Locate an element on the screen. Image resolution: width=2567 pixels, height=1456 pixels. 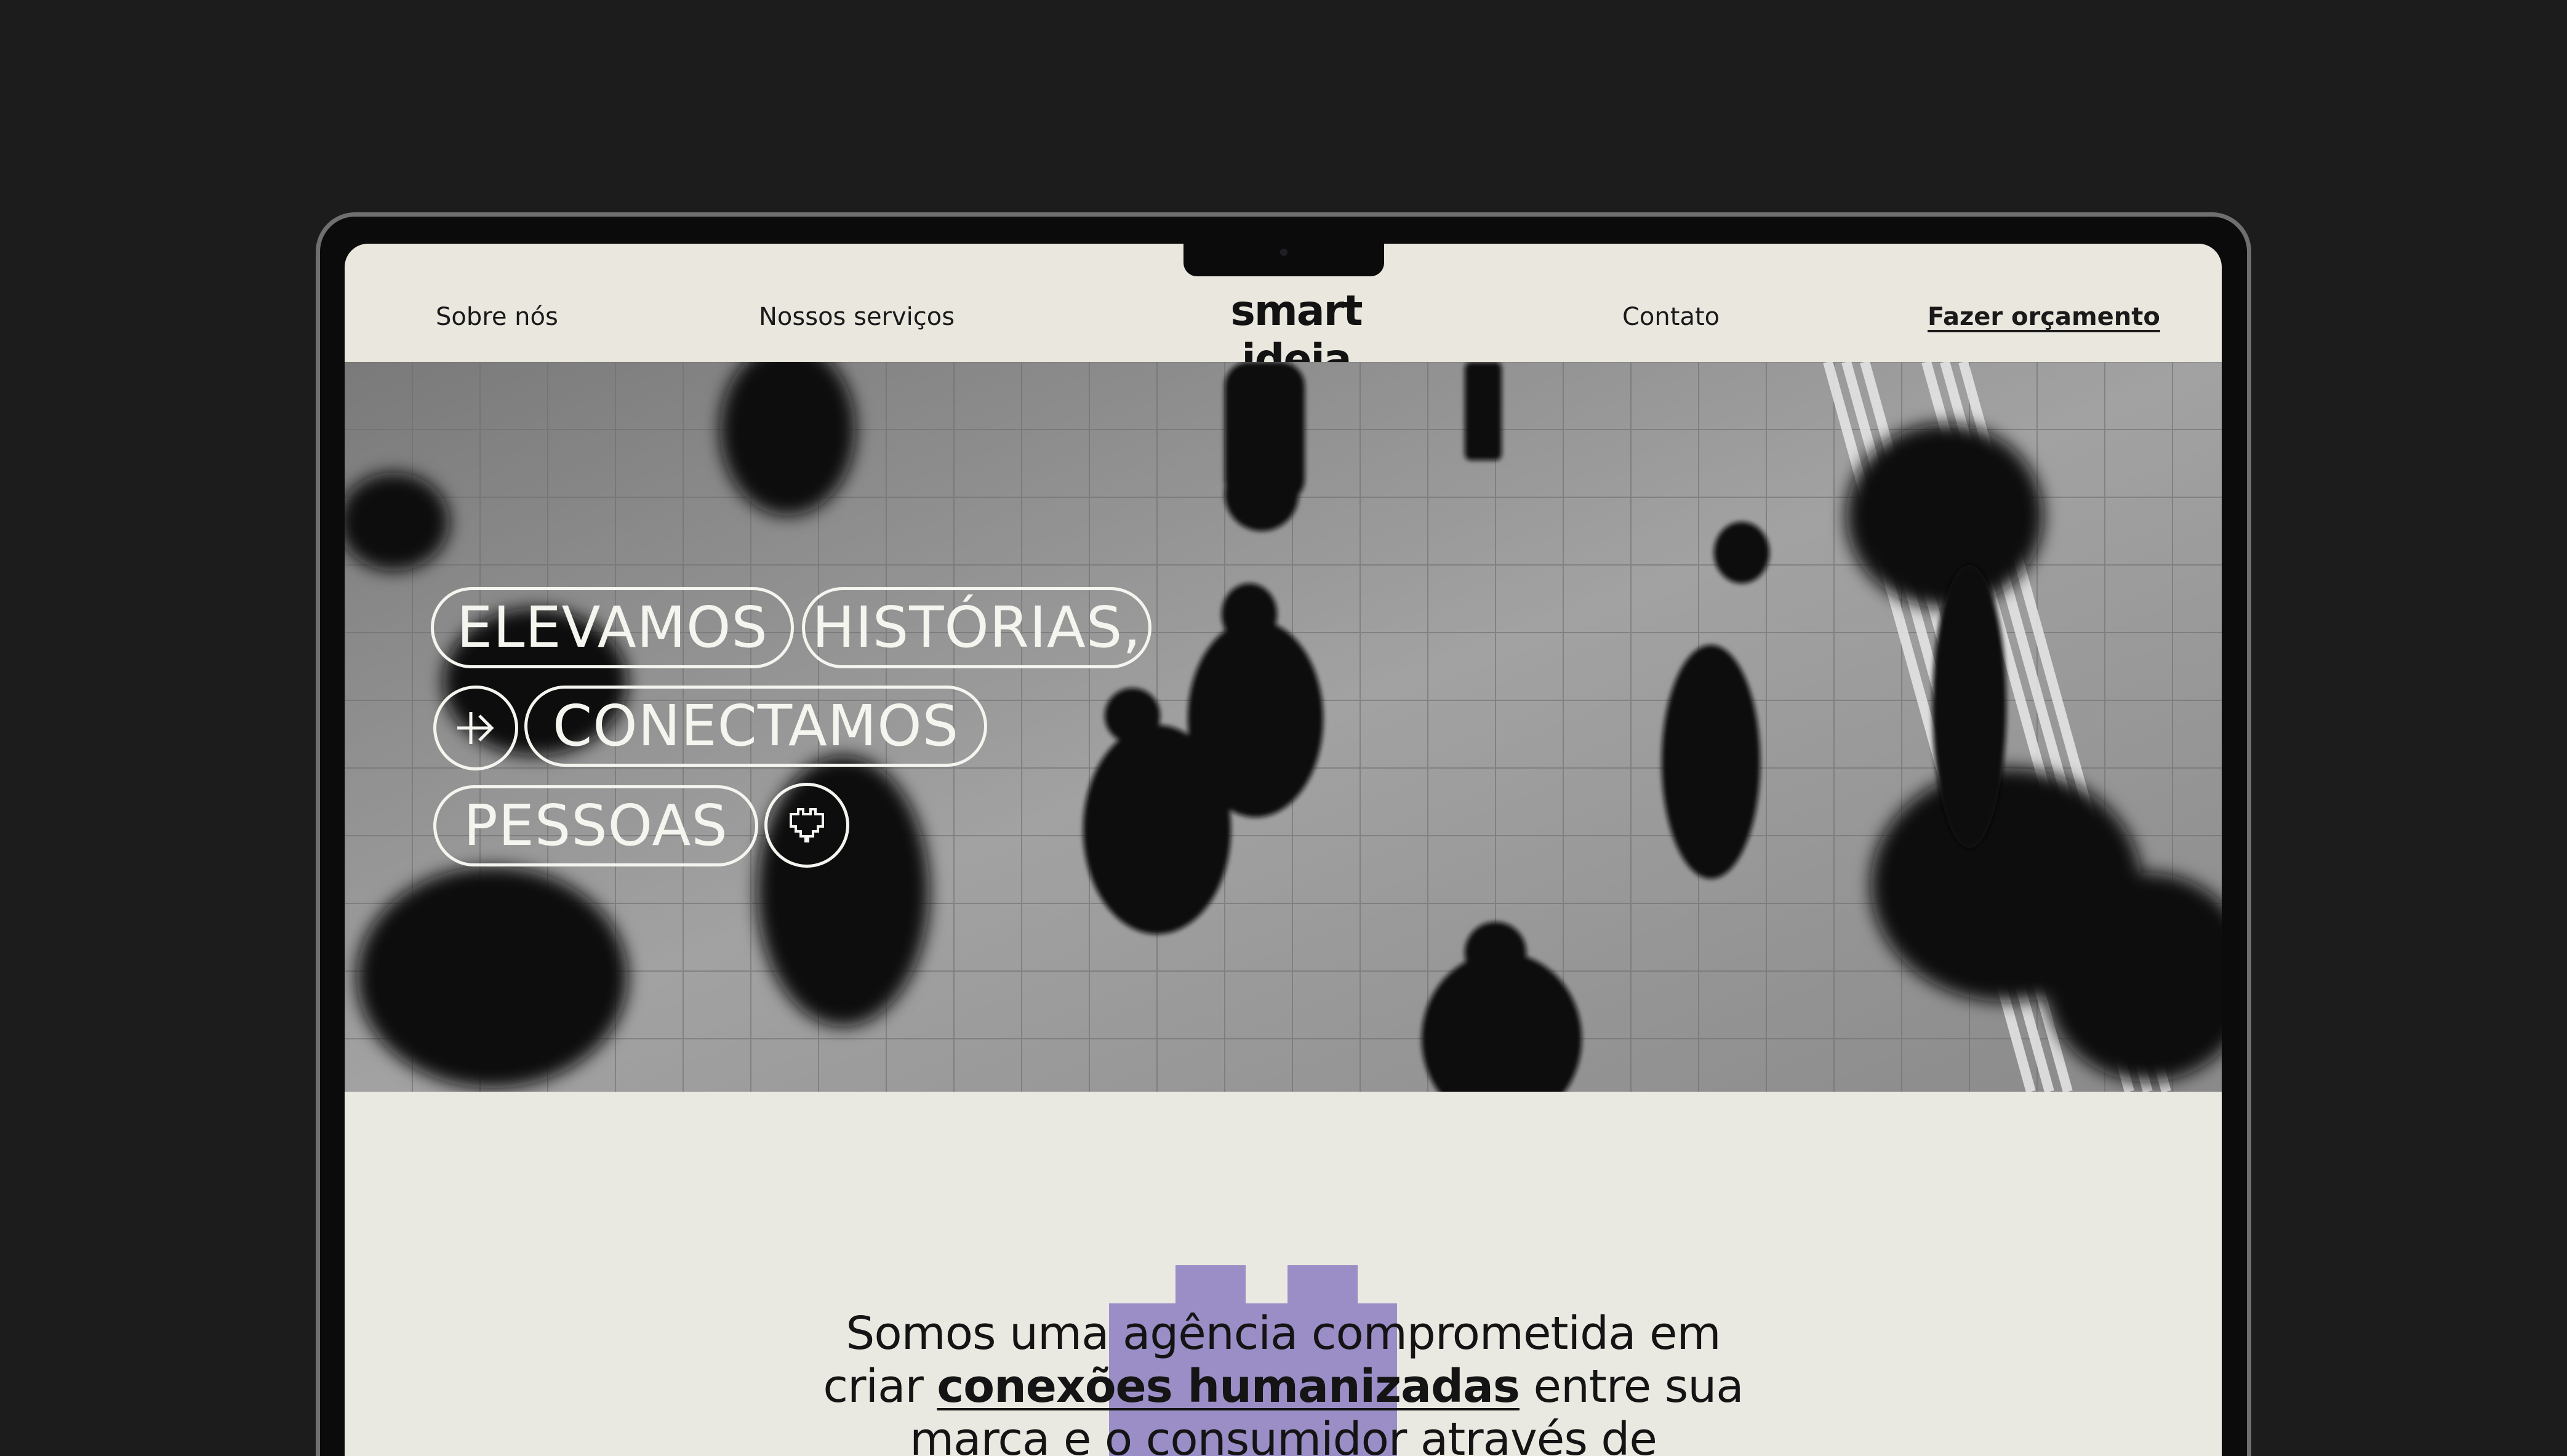
nav-link-about: Sobre nós is located at coordinates (497, 317).